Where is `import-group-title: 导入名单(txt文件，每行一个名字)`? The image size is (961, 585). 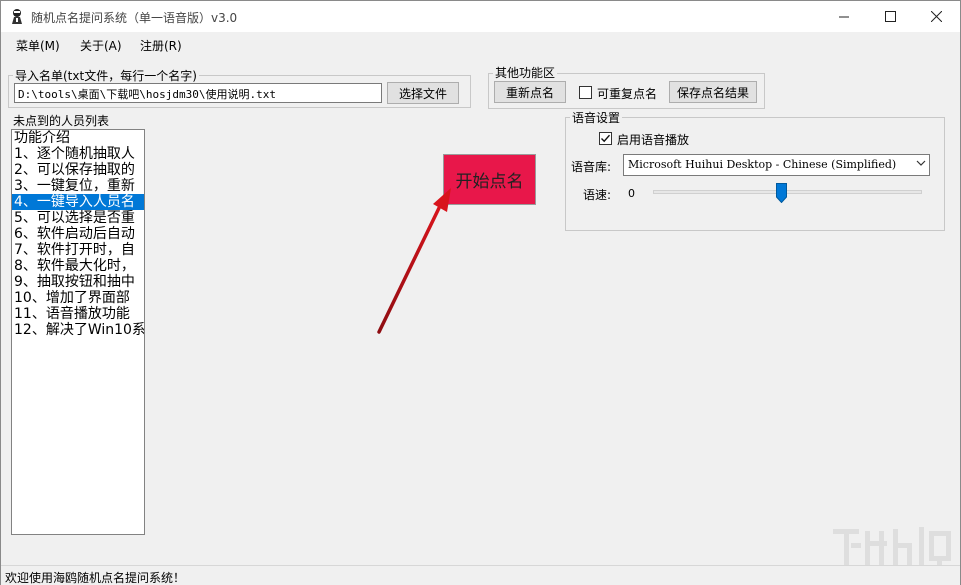
import-group-title: 导入名单(txt文件，每行一个名字) is located at coordinates (106, 75).